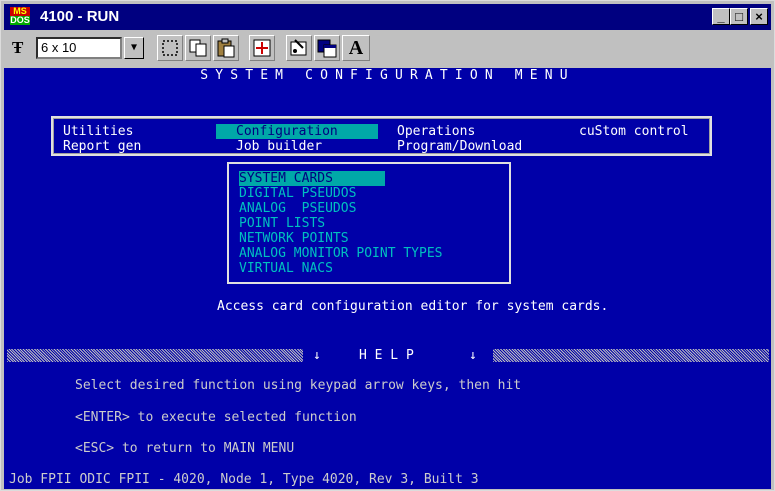 Image resolution: width=775 pixels, height=491 pixels. I want to click on submenu-point-lists: POINT LISTS, so click(282, 223).